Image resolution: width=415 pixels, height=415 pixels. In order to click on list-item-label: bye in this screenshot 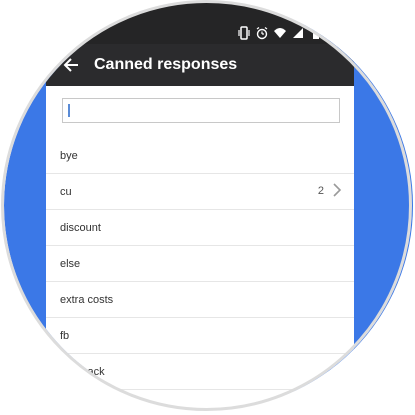, I will do `click(69, 155)`.